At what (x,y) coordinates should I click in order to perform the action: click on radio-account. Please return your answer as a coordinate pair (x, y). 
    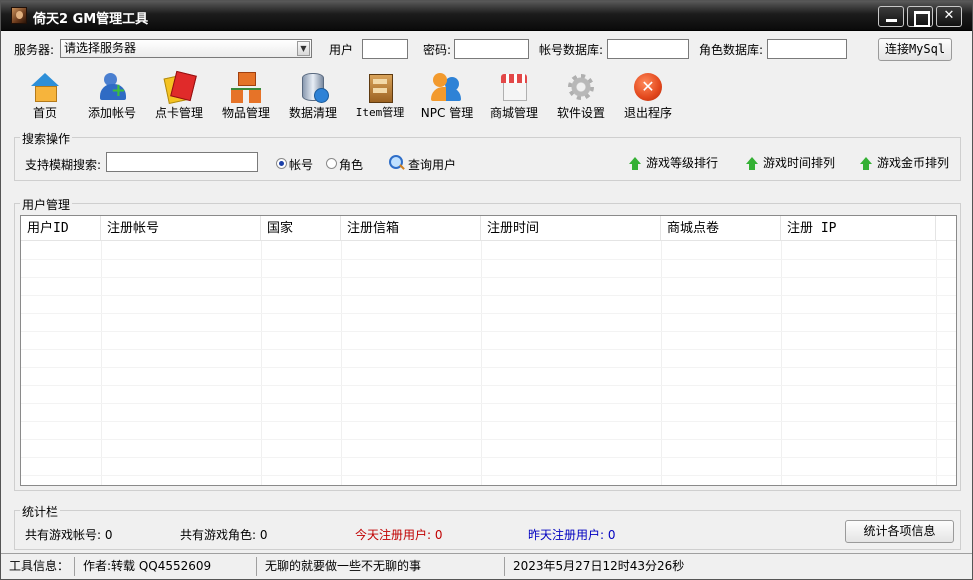
    Looking at the image, I should click on (281, 163).